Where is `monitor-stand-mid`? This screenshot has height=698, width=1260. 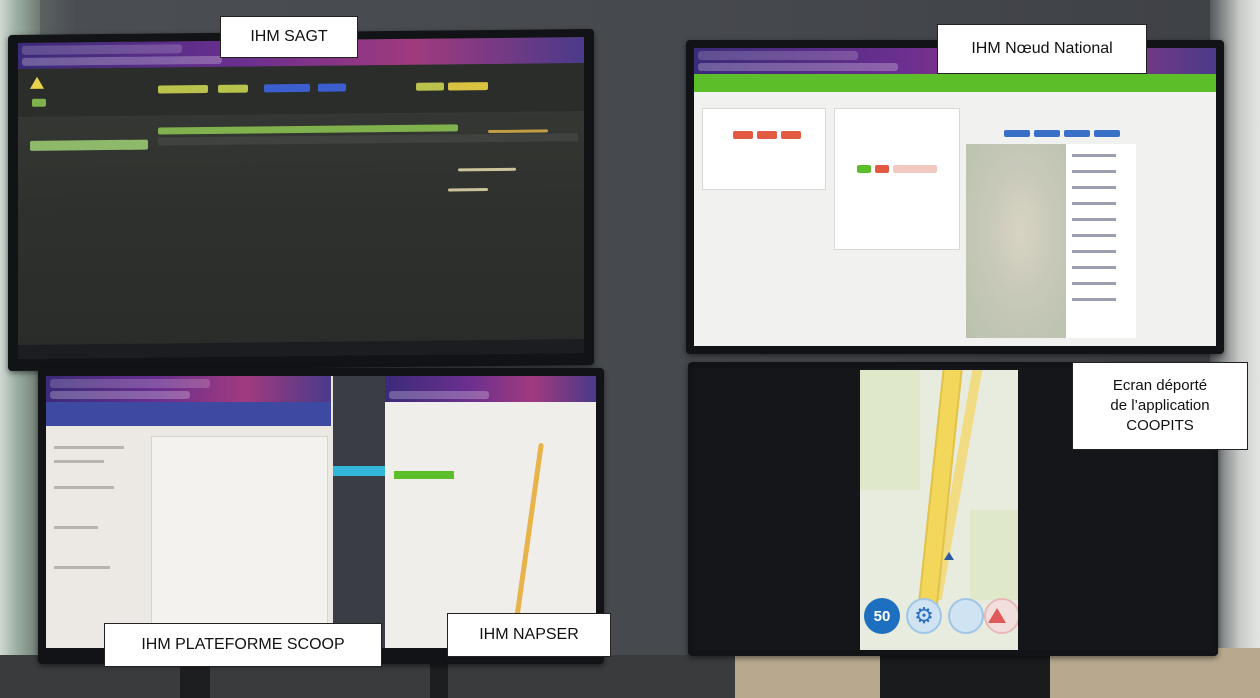 monitor-stand-mid is located at coordinates (439, 681).